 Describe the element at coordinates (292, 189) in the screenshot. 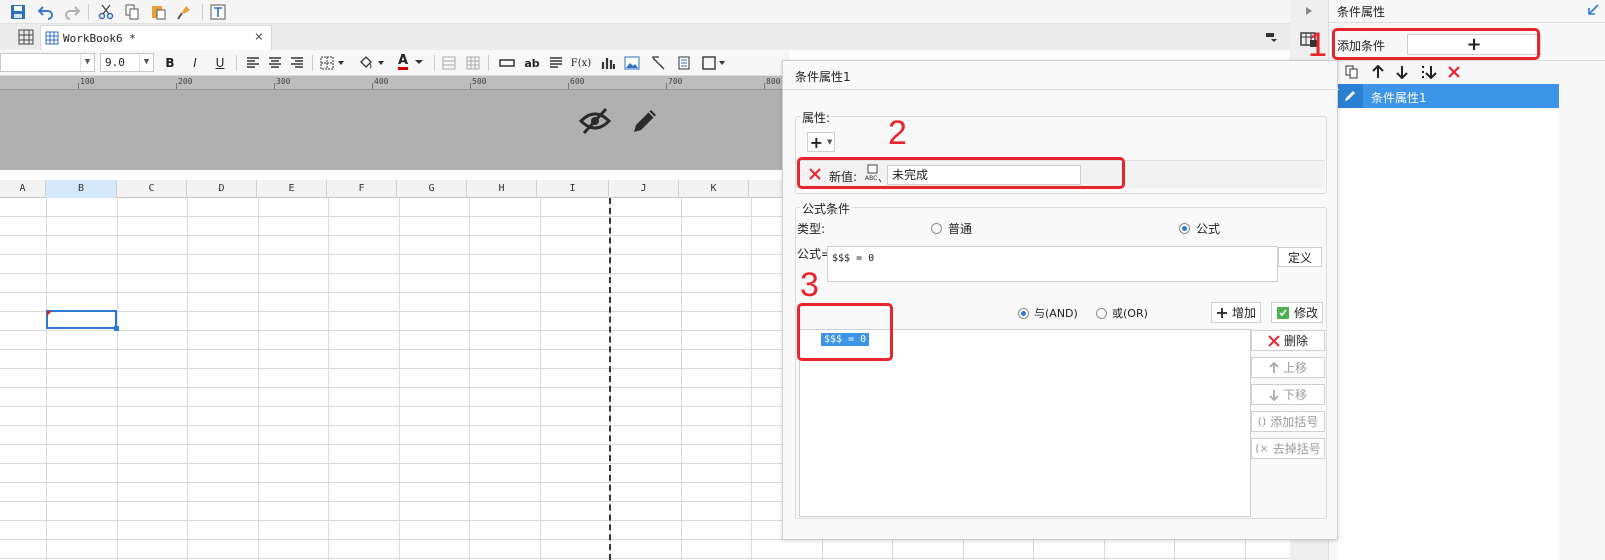

I see `column-header-e: E` at that location.